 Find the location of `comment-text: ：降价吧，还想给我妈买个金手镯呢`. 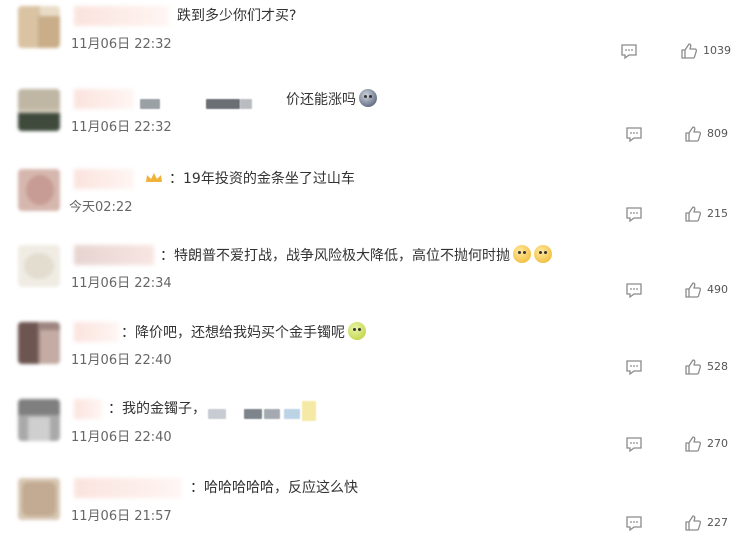

comment-text: ：降价吧，还想给我妈买个金手镯呢 is located at coordinates (243, 332).